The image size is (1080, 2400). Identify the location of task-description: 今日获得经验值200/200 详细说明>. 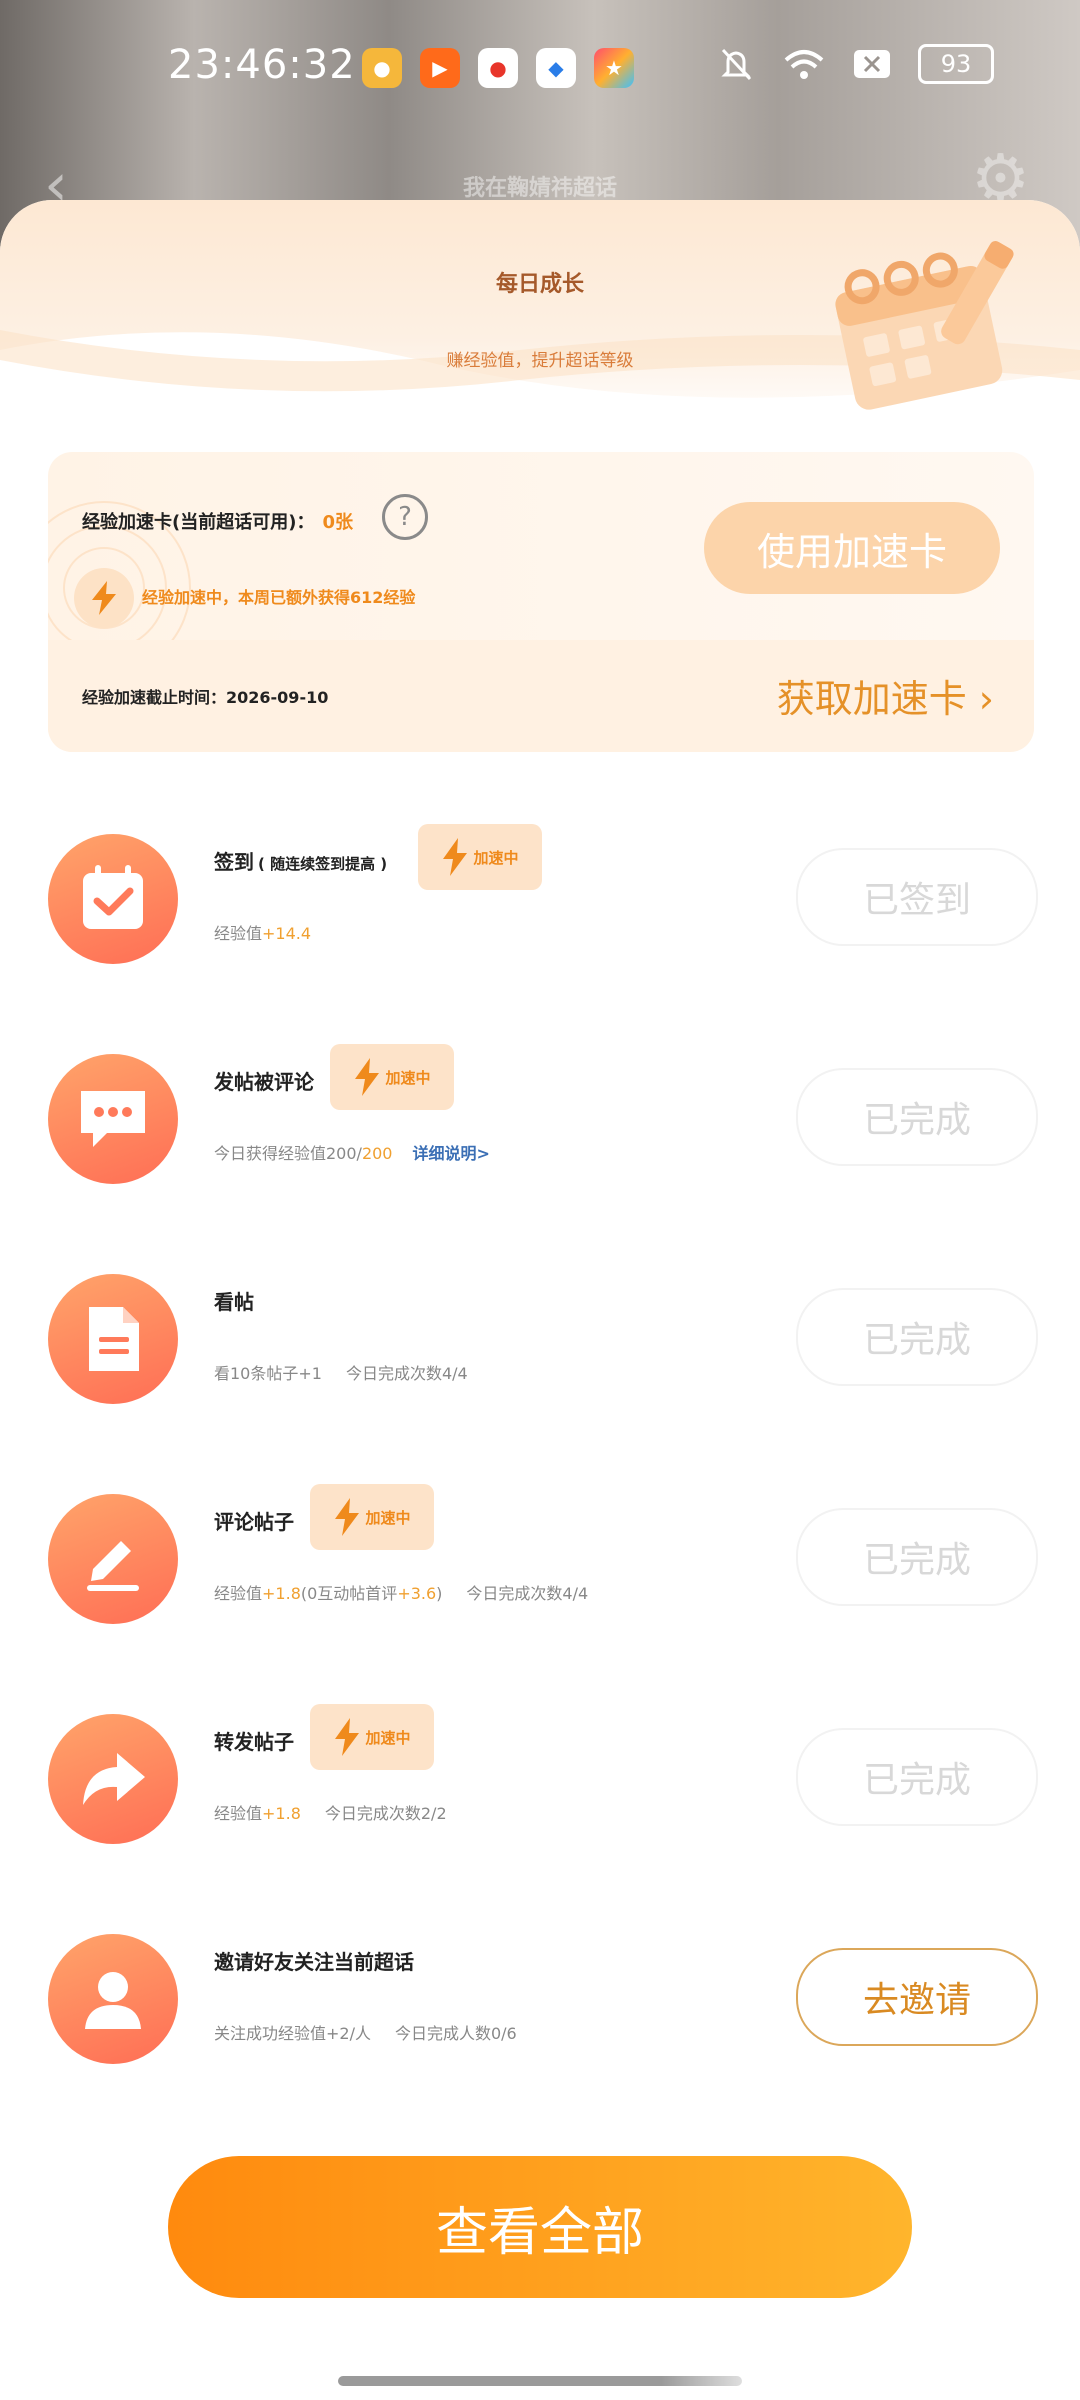
(352, 1152).